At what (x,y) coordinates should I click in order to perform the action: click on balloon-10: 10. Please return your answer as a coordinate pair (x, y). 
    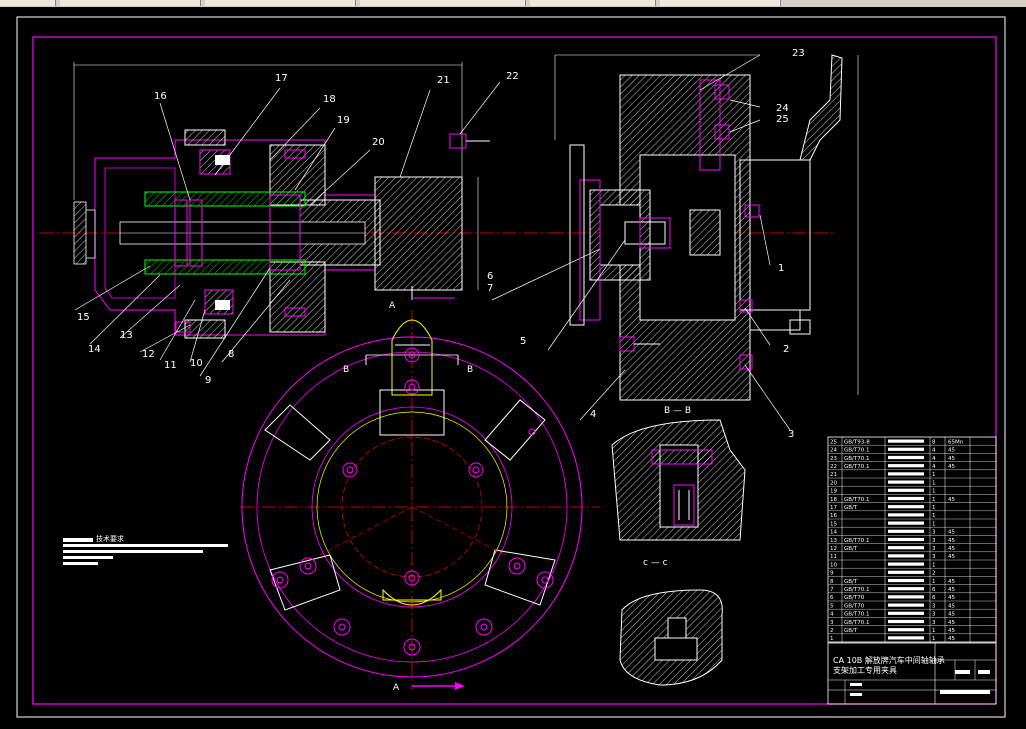
    Looking at the image, I should click on (196, 363).